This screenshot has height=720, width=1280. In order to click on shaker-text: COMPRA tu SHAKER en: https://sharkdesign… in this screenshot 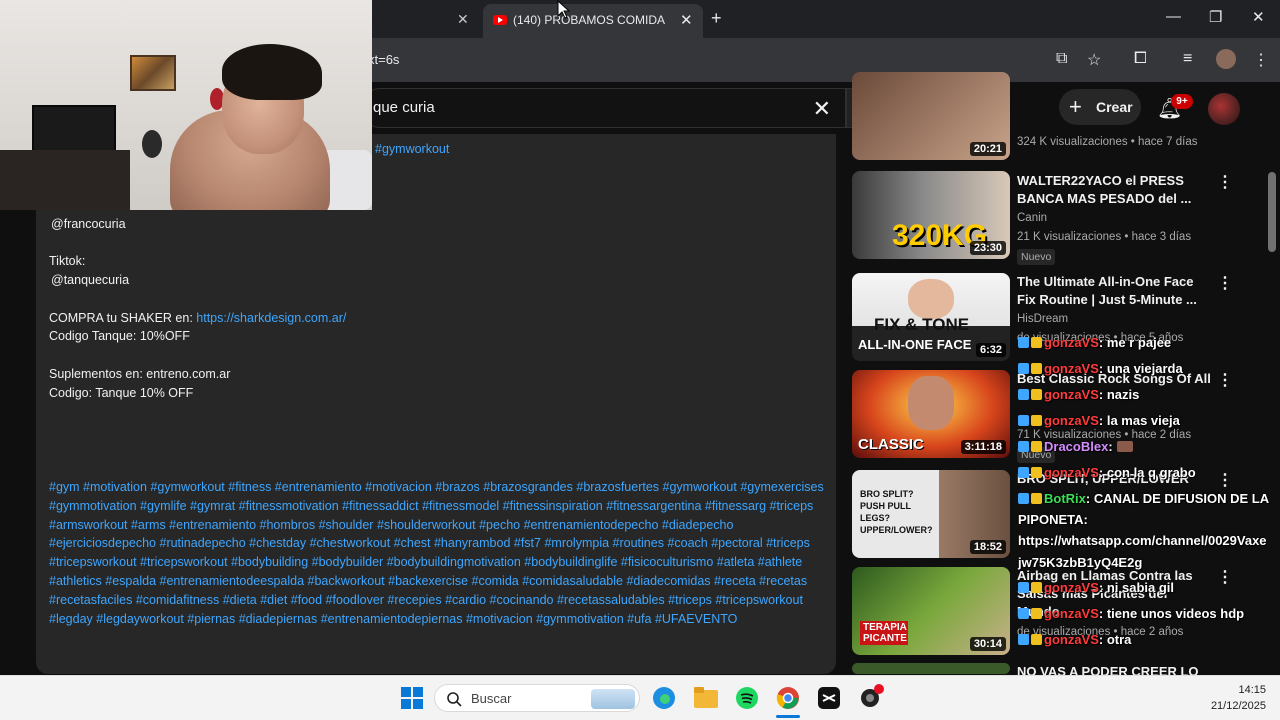, I will do `click(197, 318)`.